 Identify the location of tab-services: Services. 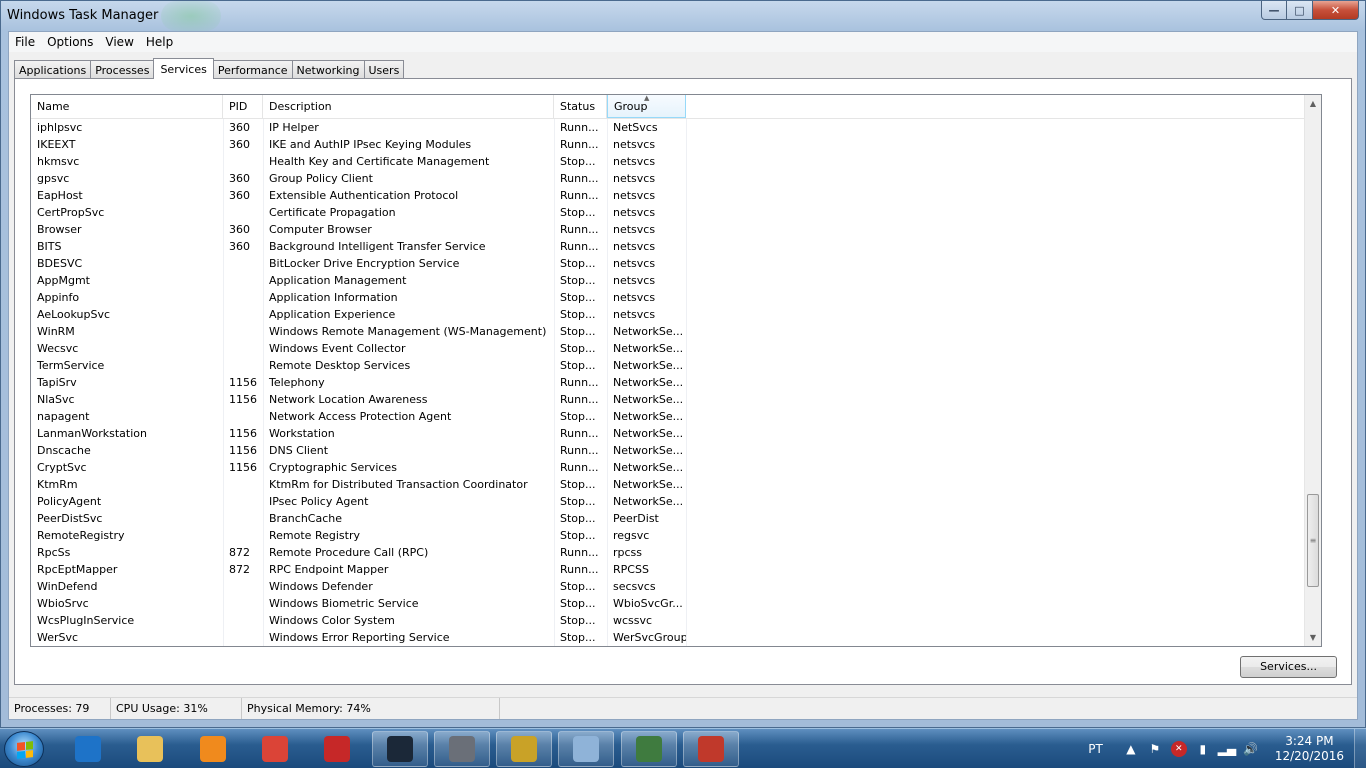
(183, 68).